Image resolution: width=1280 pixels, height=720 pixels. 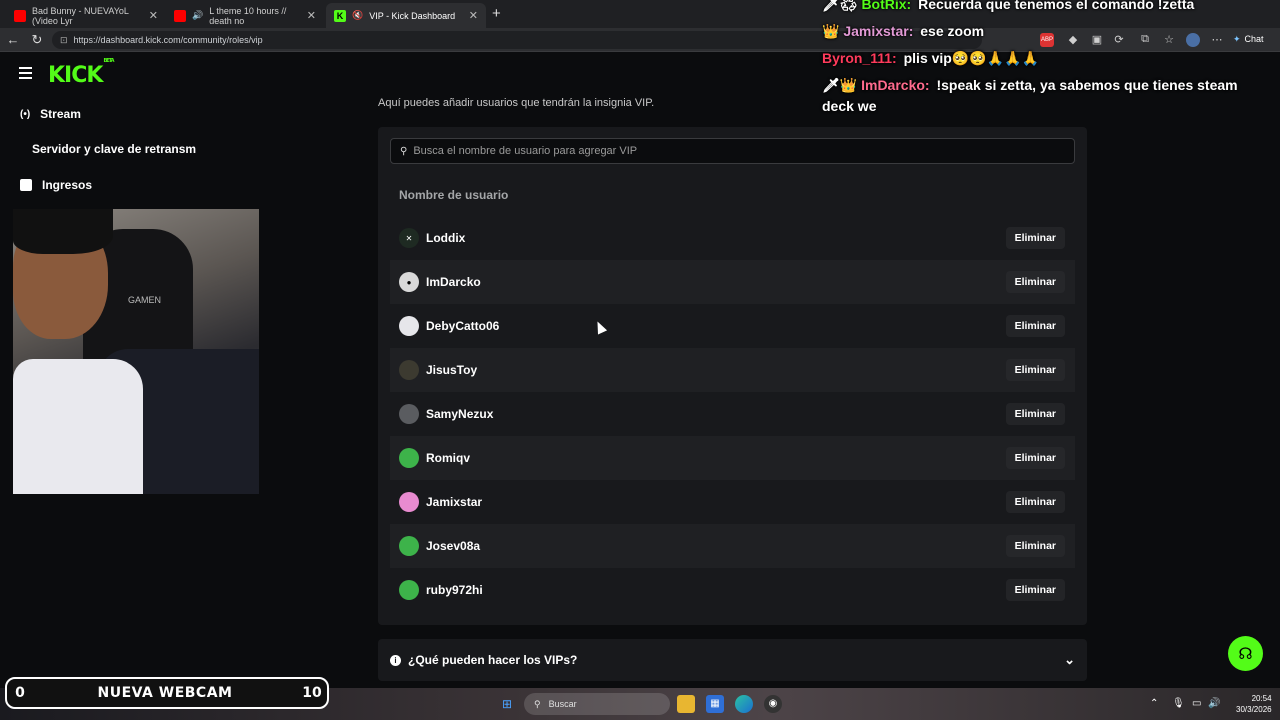 I want to click on taskbar-search-label: Buscar, so click(x=562, y=704).